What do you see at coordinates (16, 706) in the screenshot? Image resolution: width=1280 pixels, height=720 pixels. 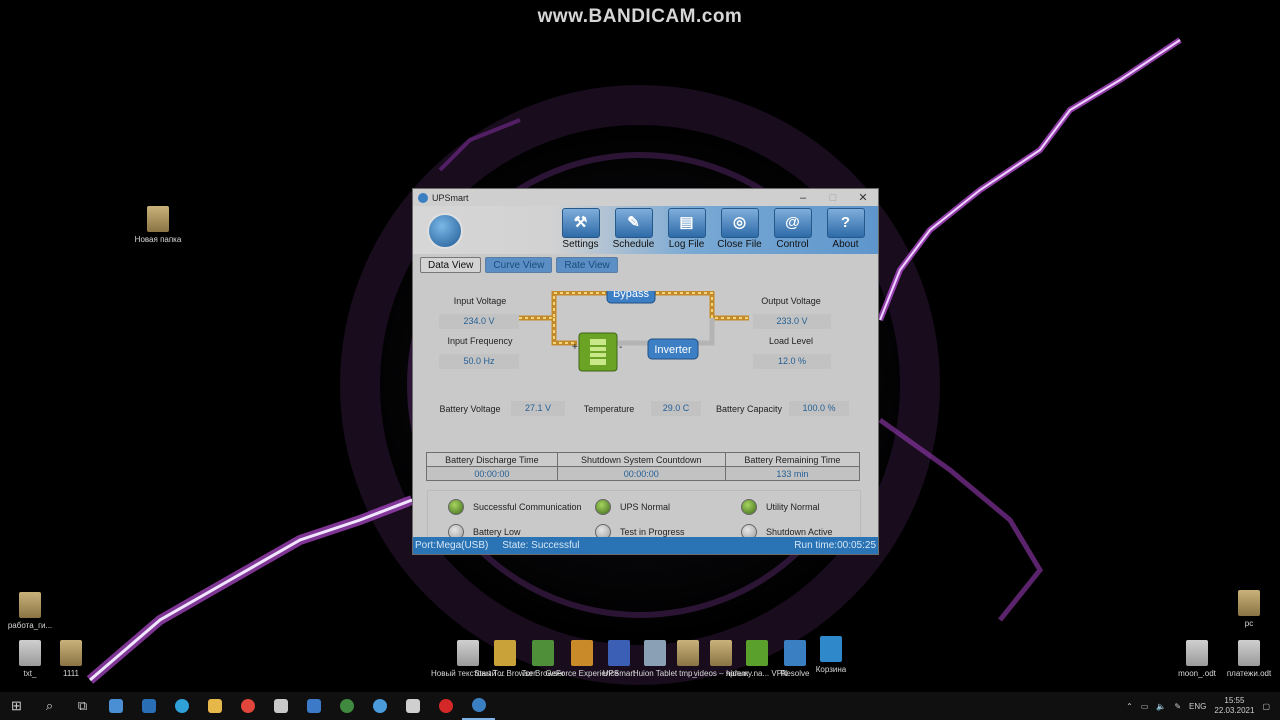 I see `start-button: ⊞` at bounding box center [16, 706].